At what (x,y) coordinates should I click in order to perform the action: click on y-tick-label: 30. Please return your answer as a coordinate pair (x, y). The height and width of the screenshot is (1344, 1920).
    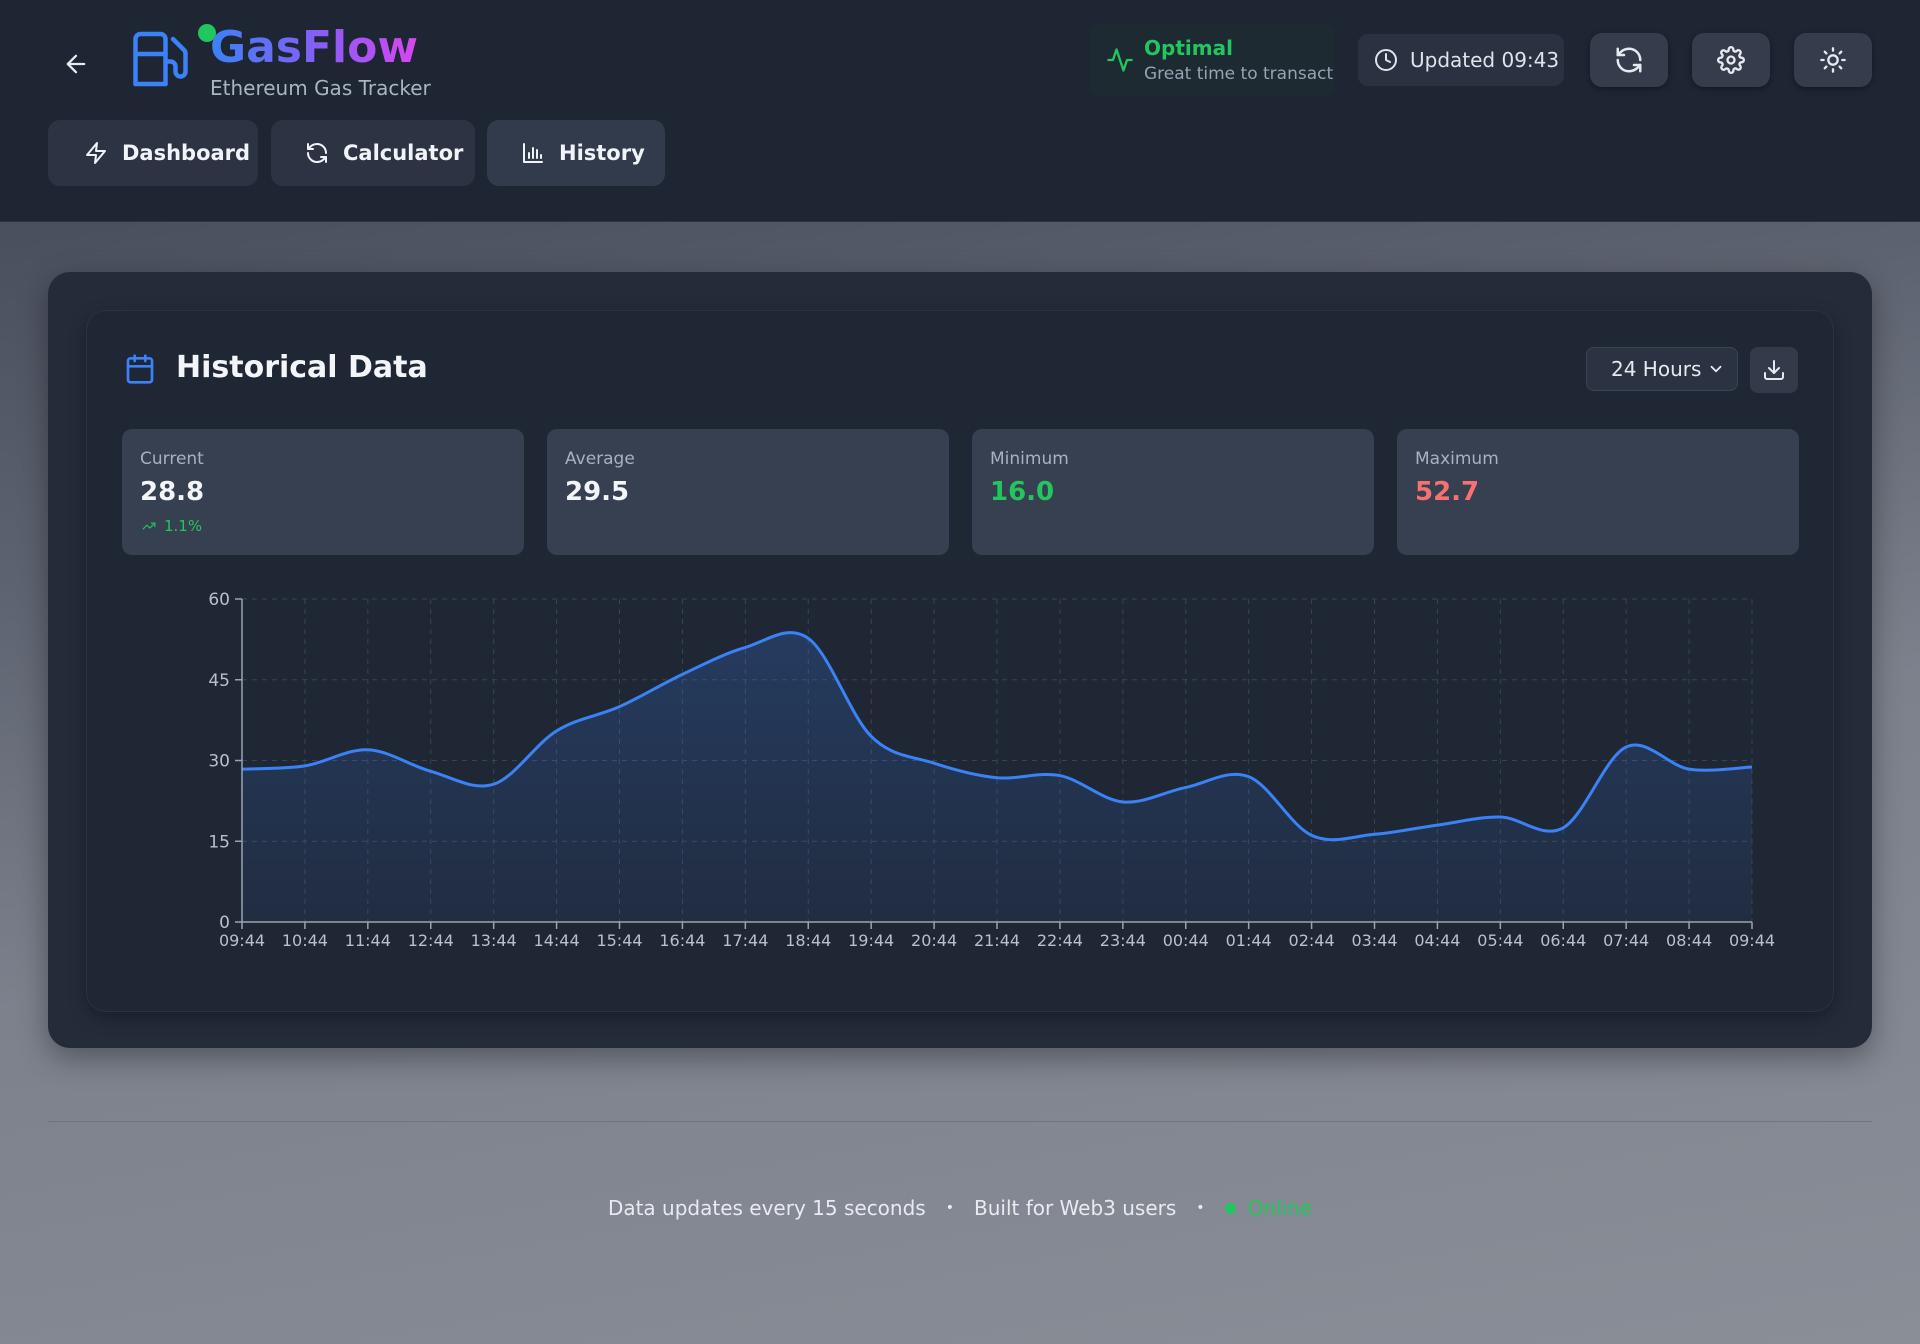
    Looking at the image, I should click on (219, 762).